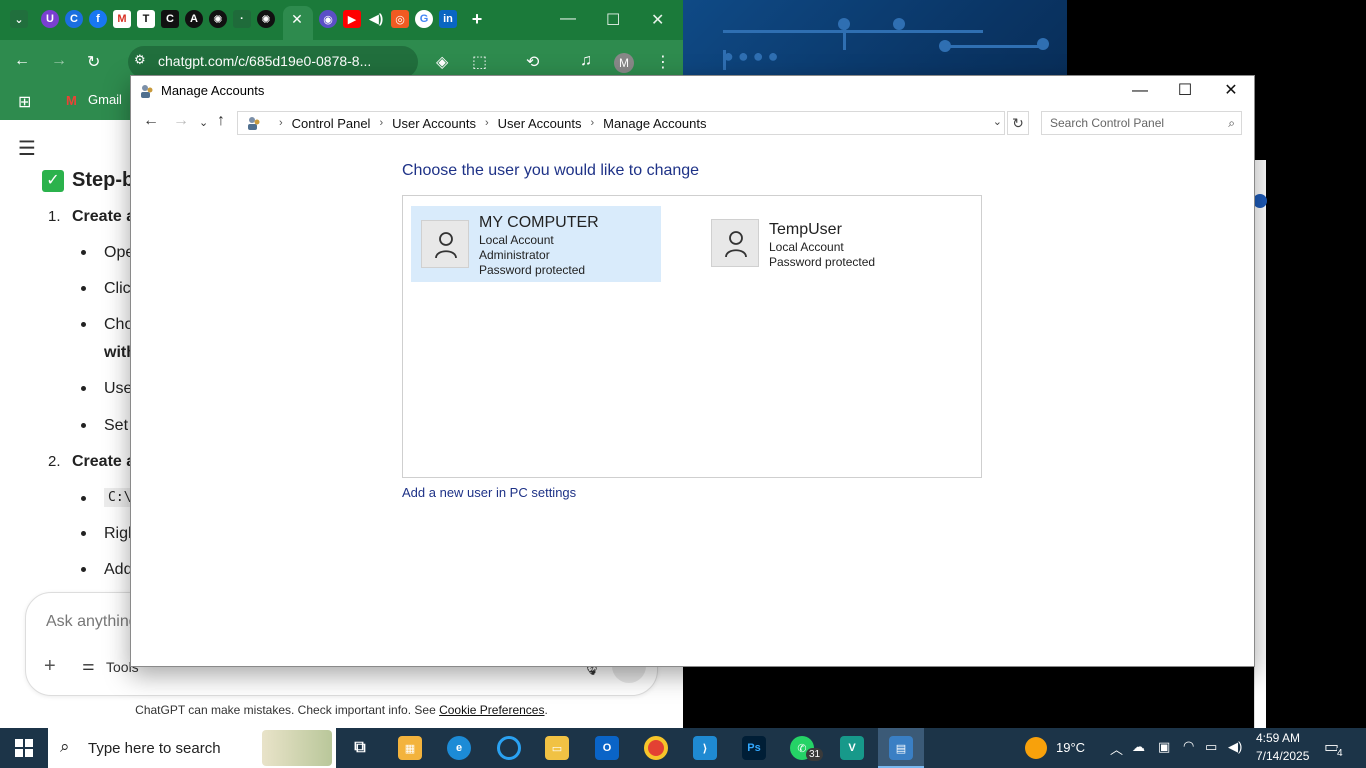  What do you see at coordinates (83, 252) in the screenshot?
I see `bullet` at bounding box center [83, 252].